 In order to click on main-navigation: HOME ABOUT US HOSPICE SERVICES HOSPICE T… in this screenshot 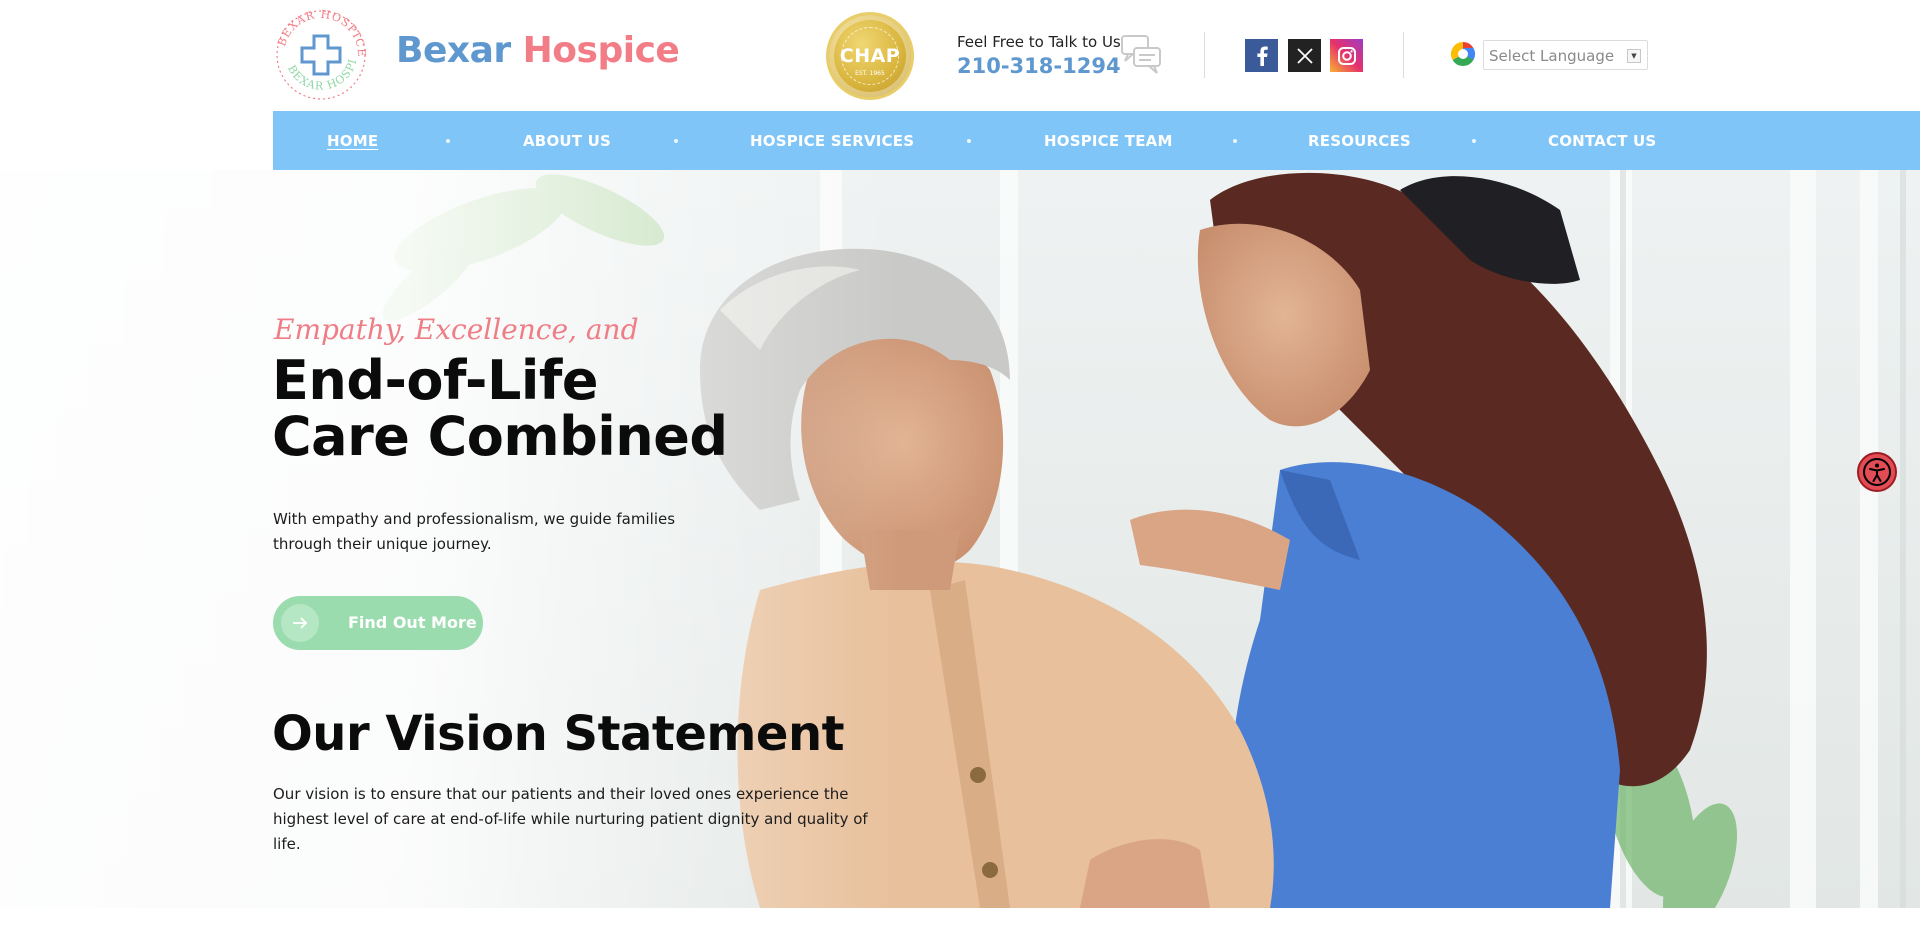, I will do `click(1096, 140)`.